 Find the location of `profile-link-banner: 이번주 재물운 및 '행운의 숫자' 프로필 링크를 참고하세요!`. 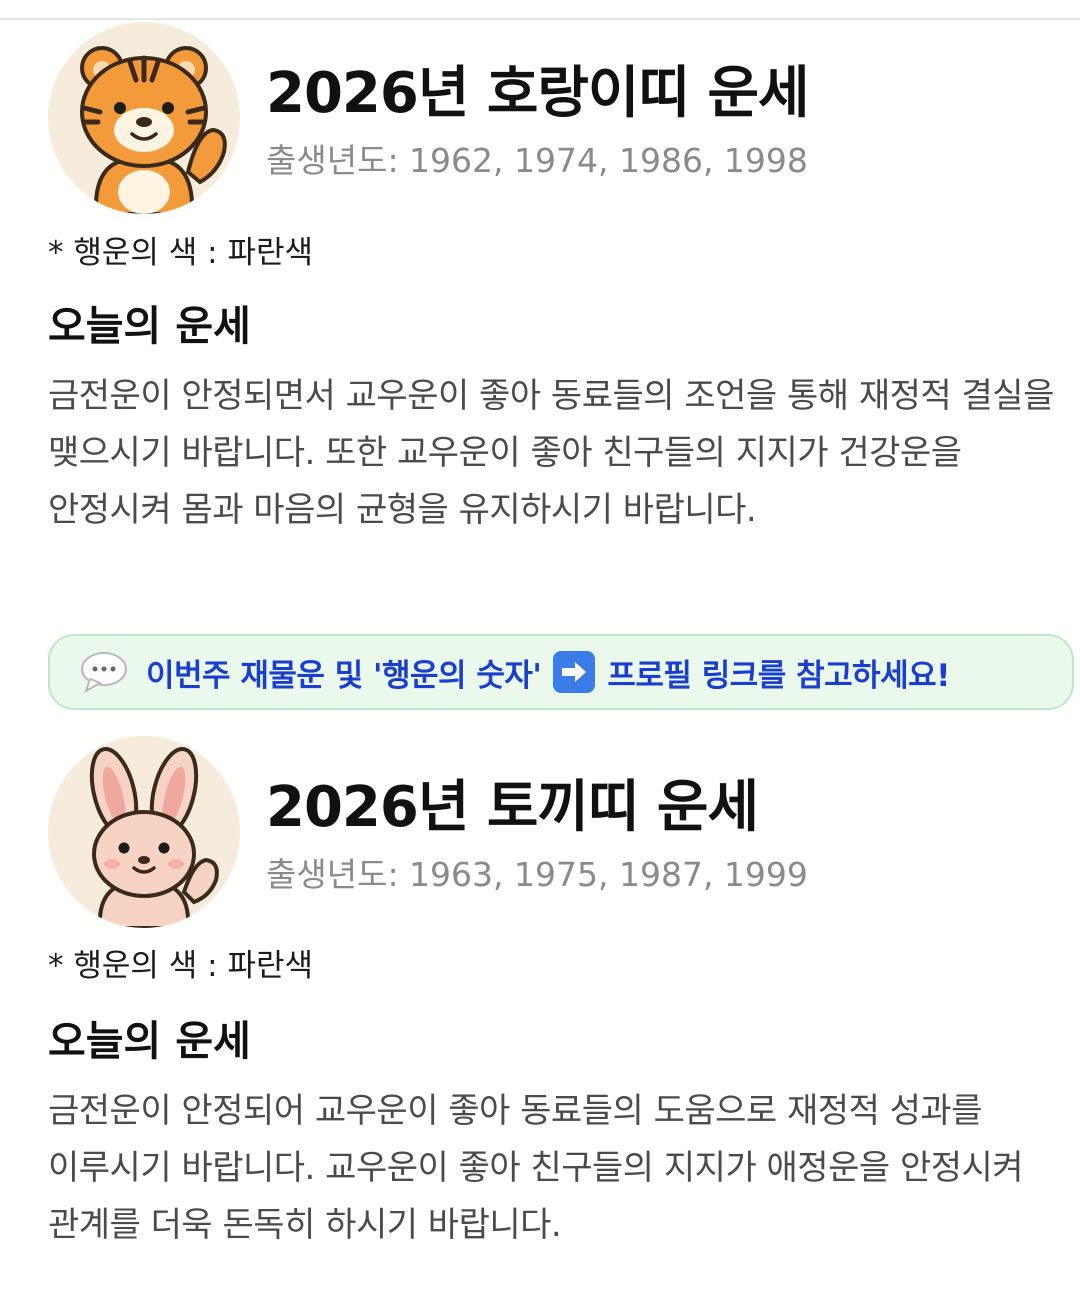

profile-link-banner: 이번주 재물운 및 '행운의 숫자' 프로필 링크를 참고하세요! is located at coordinates (561, 672).